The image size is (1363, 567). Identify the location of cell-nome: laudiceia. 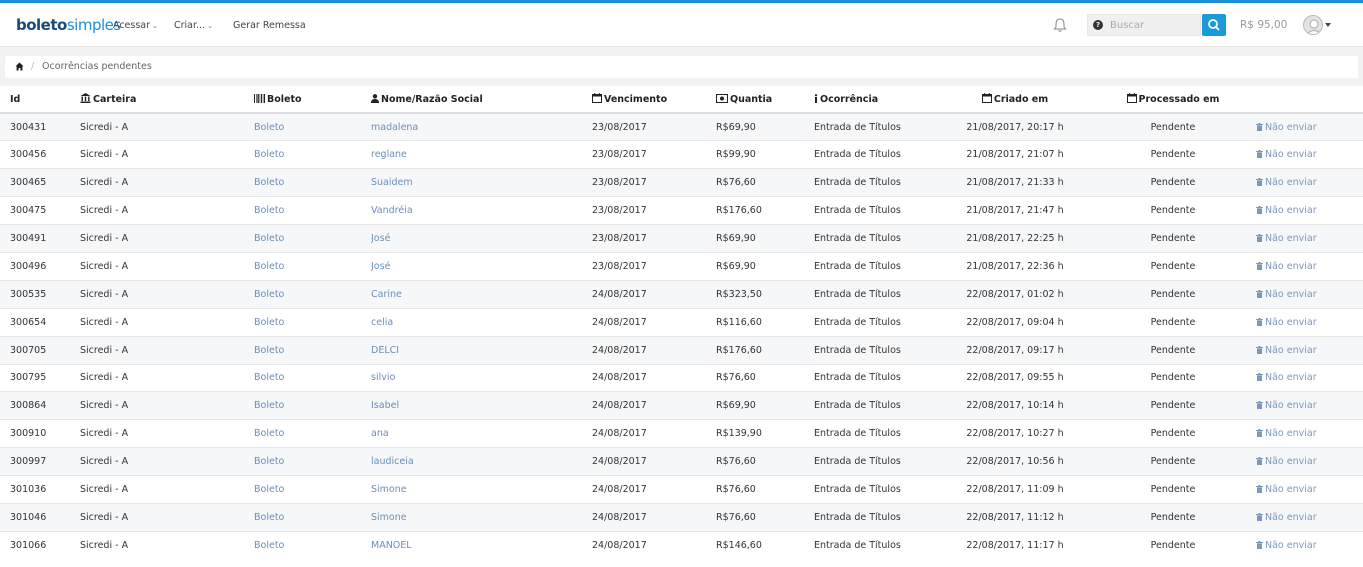
(481, 461).